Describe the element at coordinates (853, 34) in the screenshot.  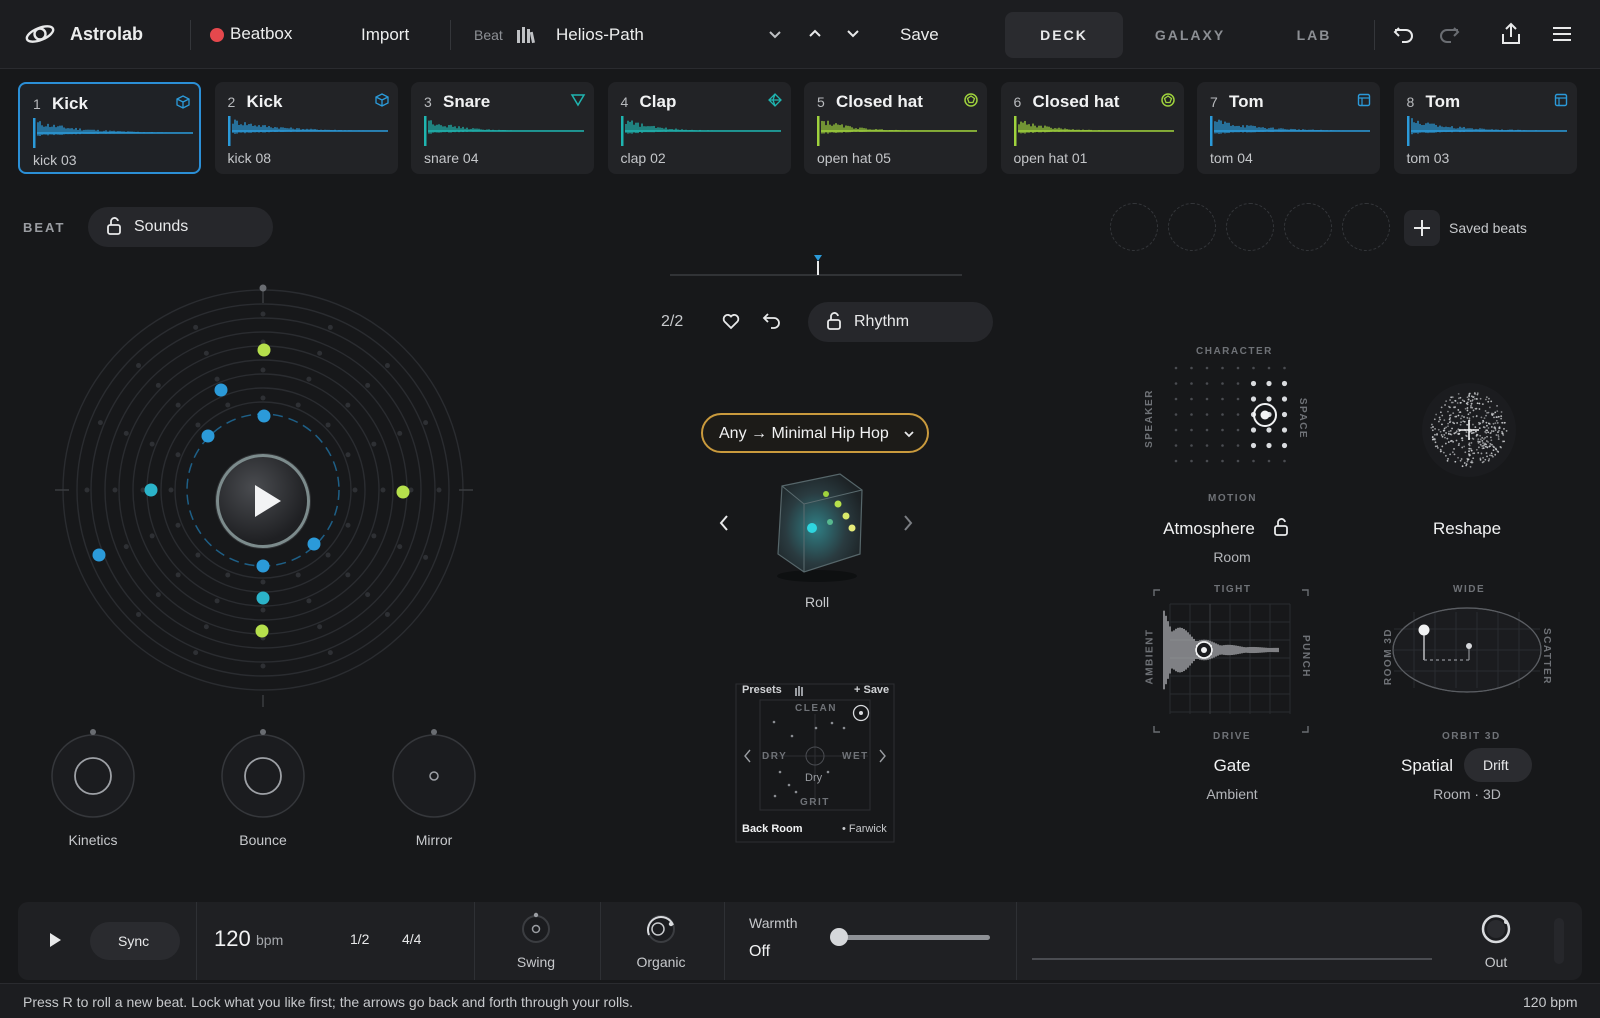
I see `next-beat-icon` at that location.